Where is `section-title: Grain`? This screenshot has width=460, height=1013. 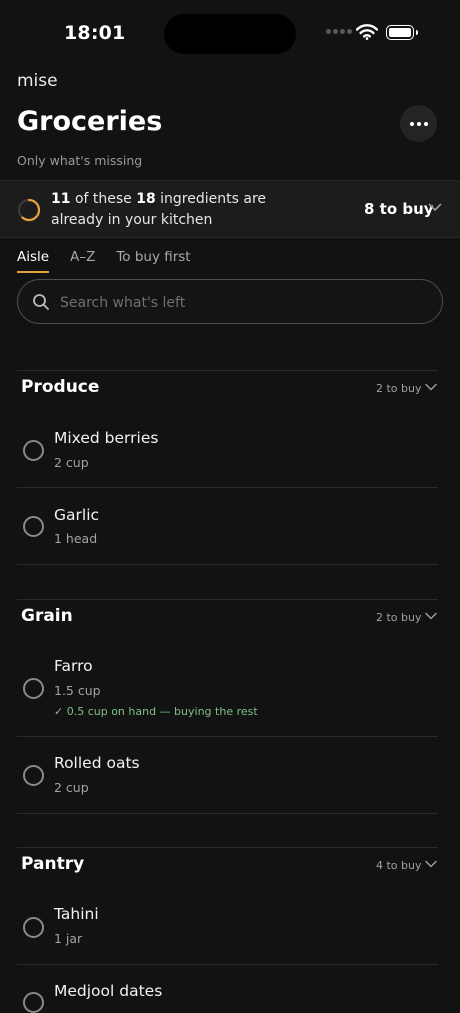 section-title: Grain is located at coordinates (47, 616).